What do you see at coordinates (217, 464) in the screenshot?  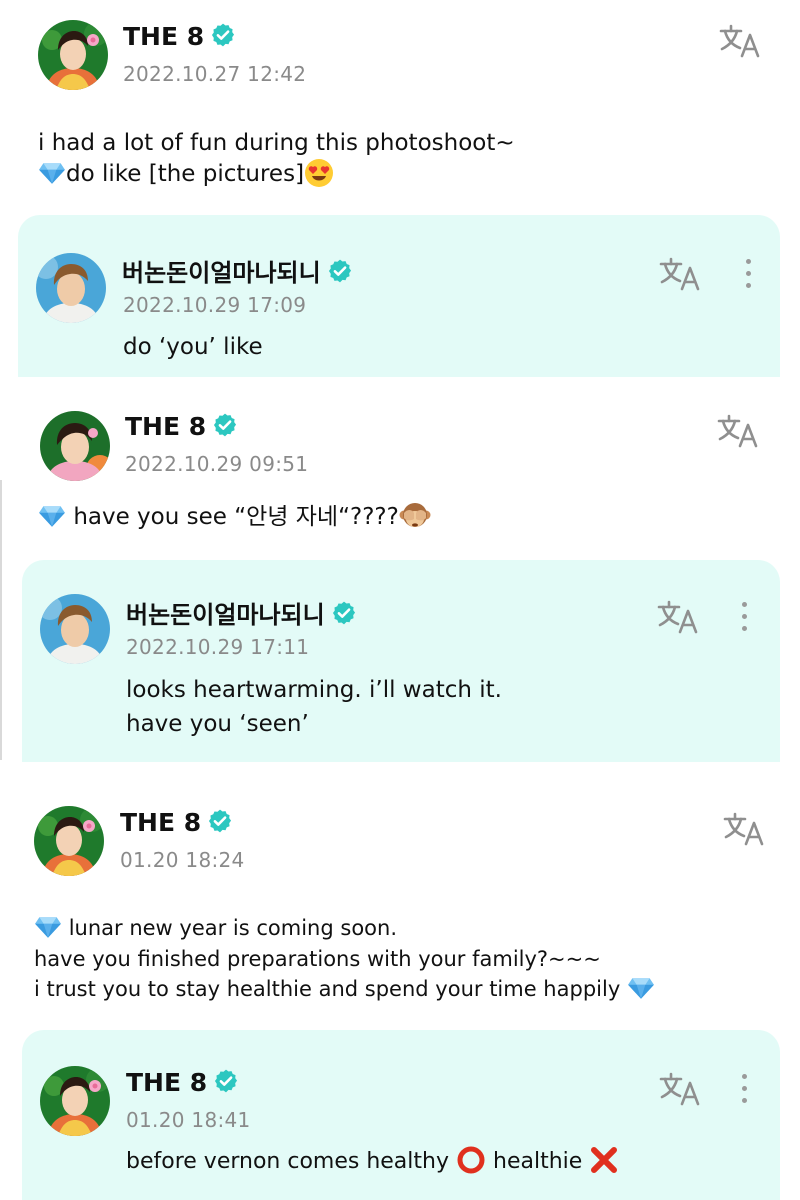 I see `post-date: 2022.10.29 09:51` at bounding box center [217, 464].